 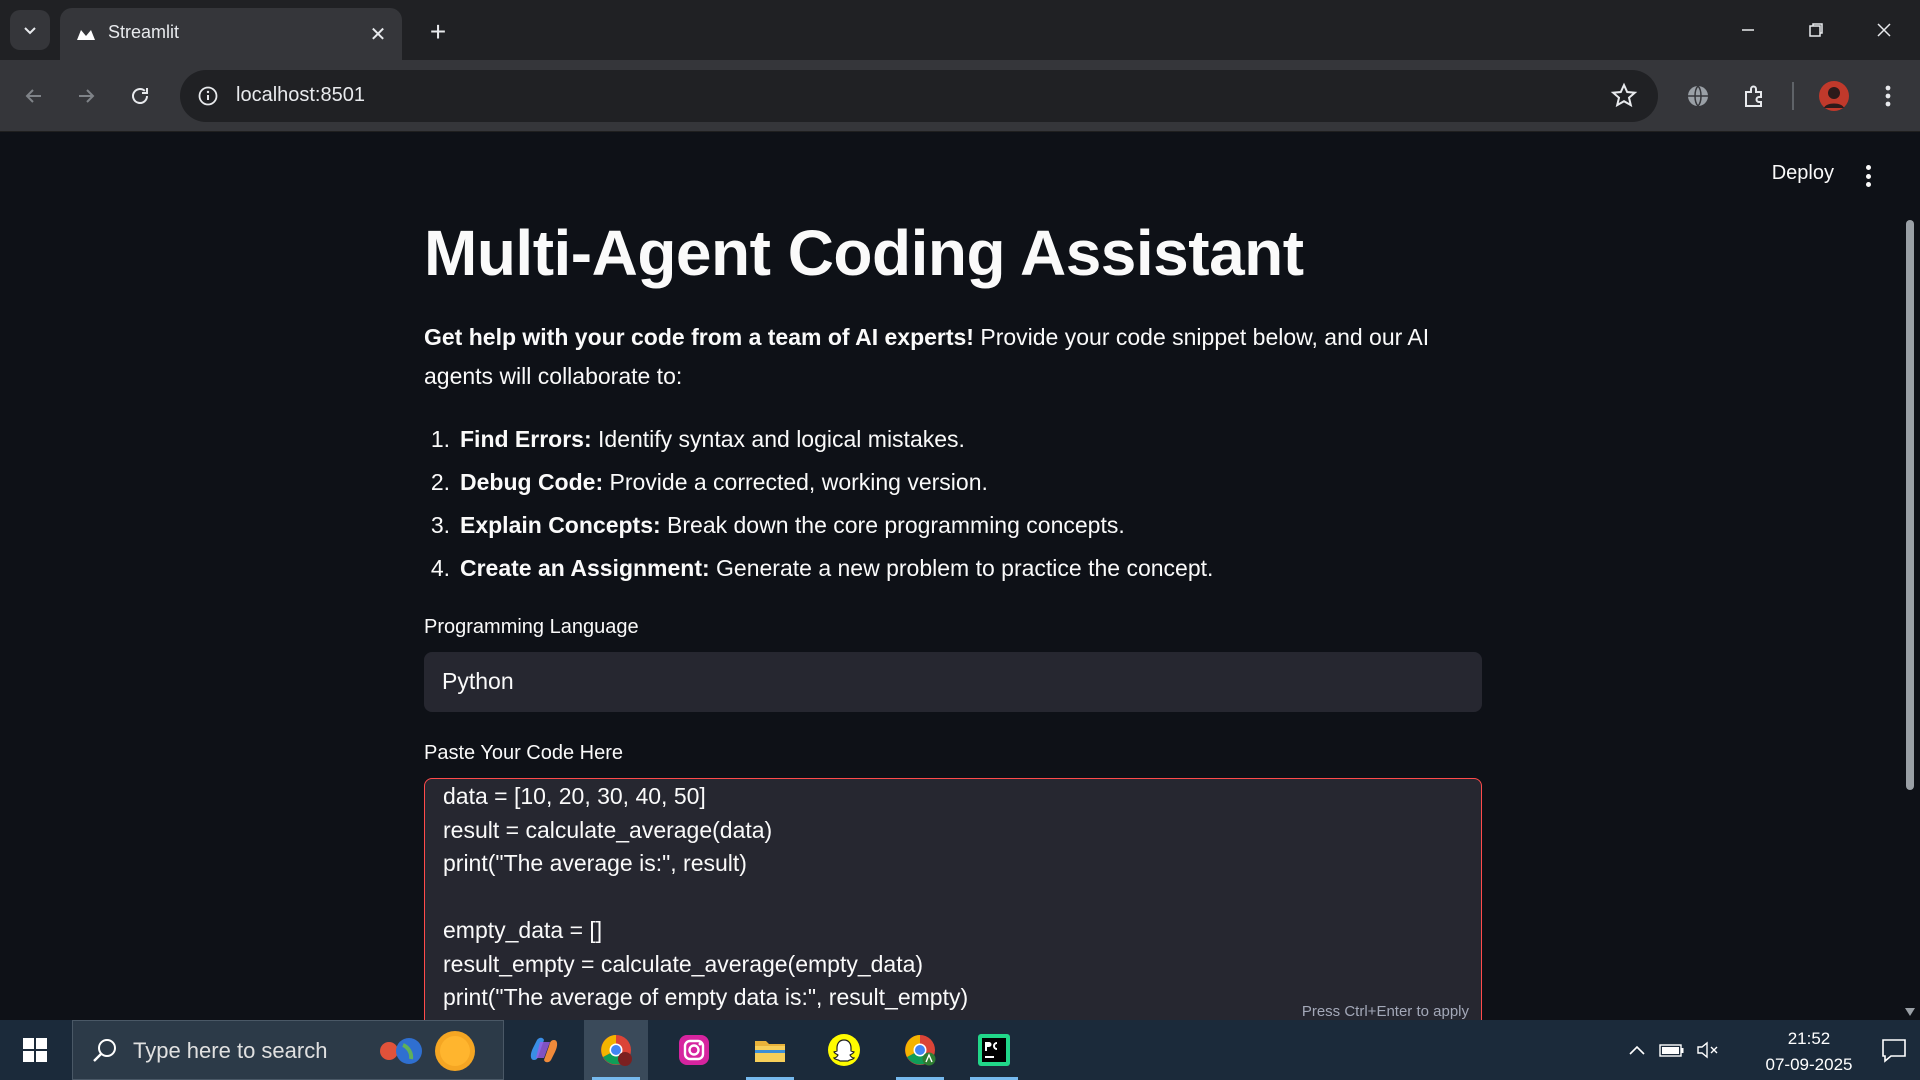 I want to click on close-window-button, so click(x=1884, y=30).